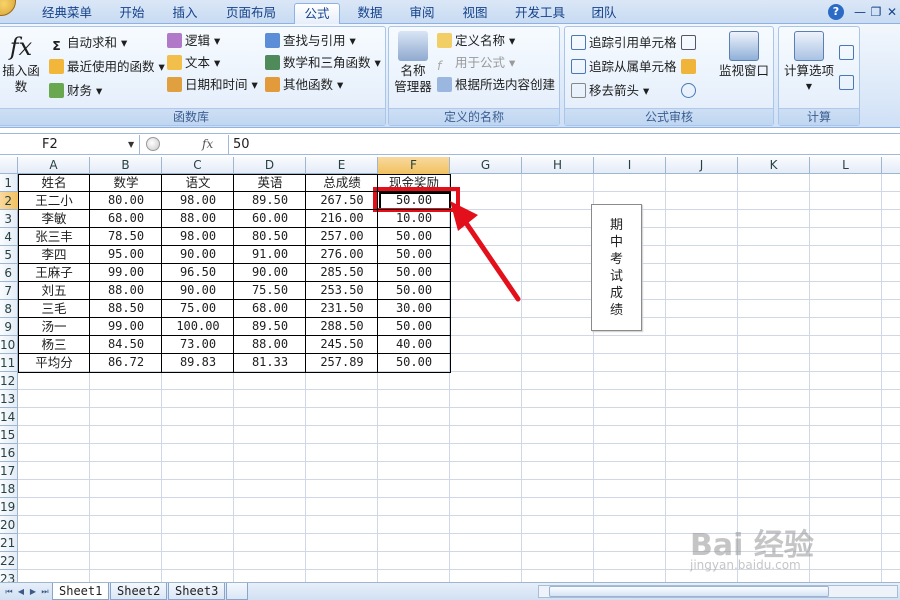 This screenshot has width=900, height=600. What do you see at coordinates (54, 327) in the screenshot?
I see `table-cell: 汤一` at bounding box center [54, 327].